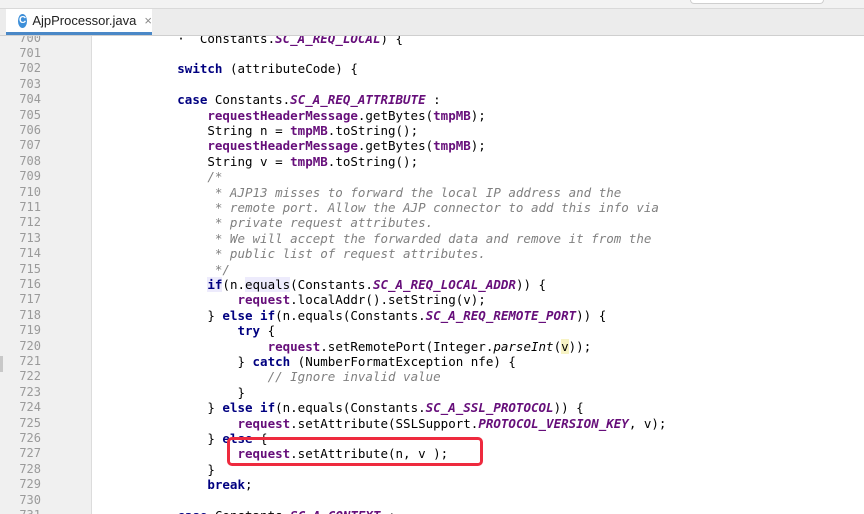 The image size is (864, 514). Describe the element at coordinates (432, 41) in the screenshot. I see `code-line: 700 · Constants.SC_A_REQ_LOCAL) {` at that location.